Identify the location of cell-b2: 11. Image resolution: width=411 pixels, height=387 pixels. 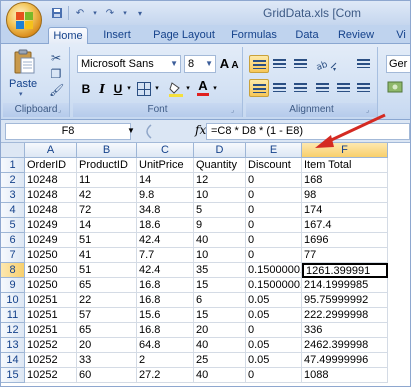
(107, 180).